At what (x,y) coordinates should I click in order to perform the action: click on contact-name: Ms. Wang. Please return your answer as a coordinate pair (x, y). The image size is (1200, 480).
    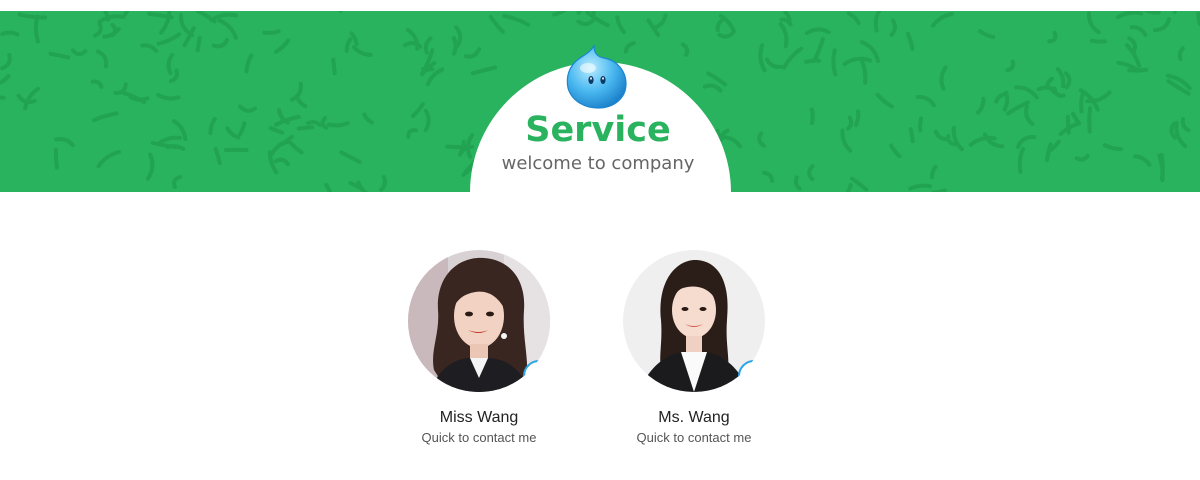
    Looking at the image, I should click on (694, 417).